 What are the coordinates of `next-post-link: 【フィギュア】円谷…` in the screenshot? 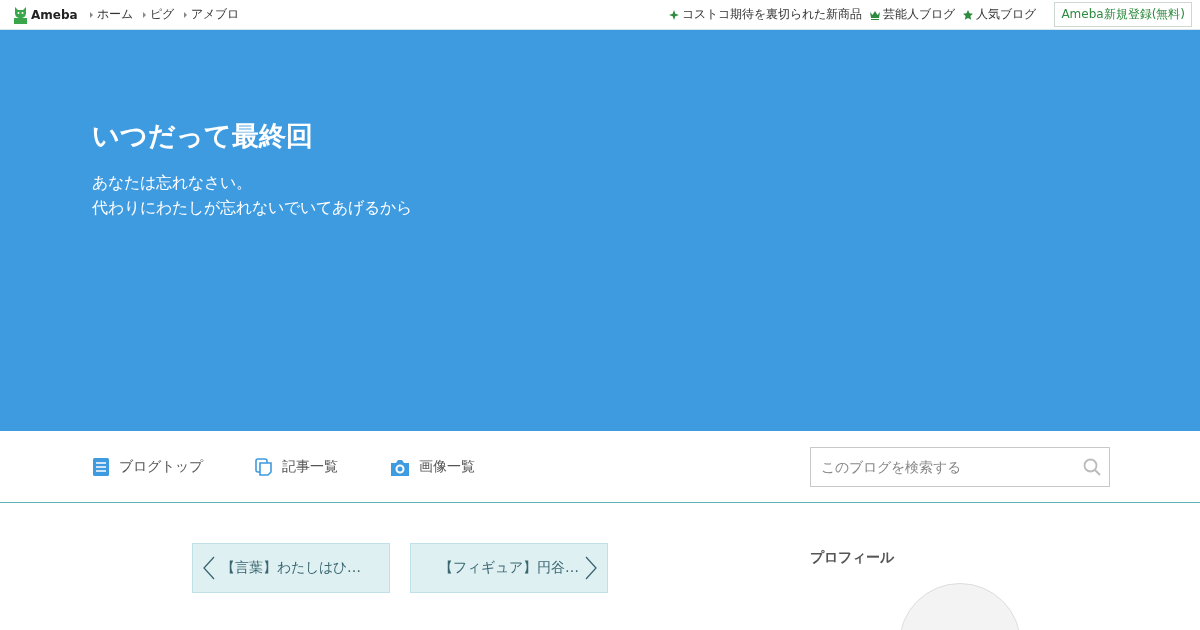 It's located at (509, 568).